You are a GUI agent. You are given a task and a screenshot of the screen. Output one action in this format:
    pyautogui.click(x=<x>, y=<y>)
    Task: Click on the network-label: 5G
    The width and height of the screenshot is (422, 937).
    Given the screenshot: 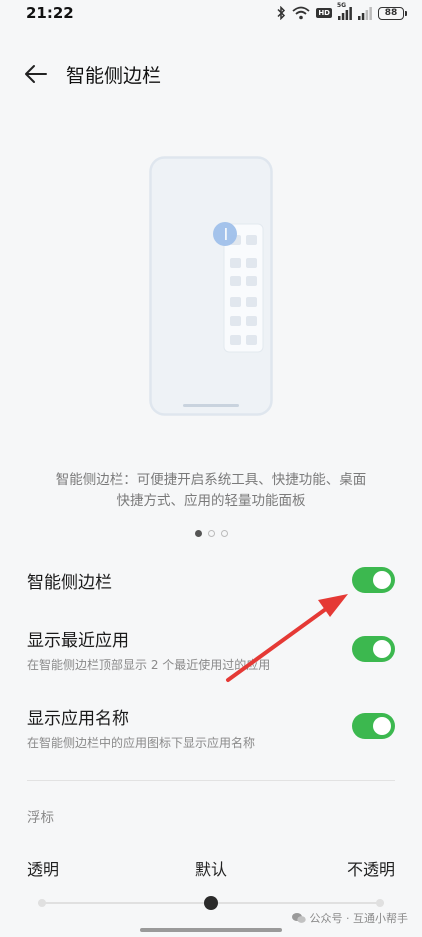 What is the action you would take?
    pyautogui.click(x=342, y=5)
    